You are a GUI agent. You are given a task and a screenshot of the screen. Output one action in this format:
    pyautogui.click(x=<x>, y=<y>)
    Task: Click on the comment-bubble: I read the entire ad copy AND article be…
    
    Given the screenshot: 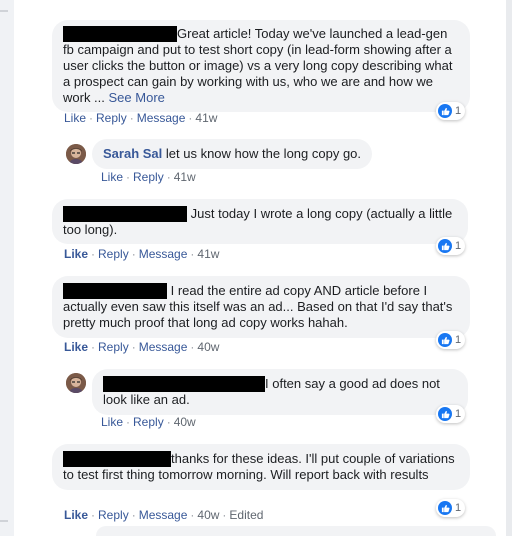 What is the action you would take?
    pyautogui.click(x=261, y=307)
    